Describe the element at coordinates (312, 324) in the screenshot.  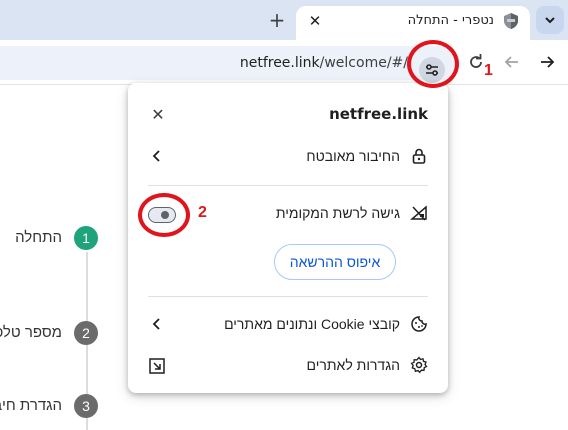
I see `cookies-label: קובצי Cookie ונתונים מאתרים` at that location.